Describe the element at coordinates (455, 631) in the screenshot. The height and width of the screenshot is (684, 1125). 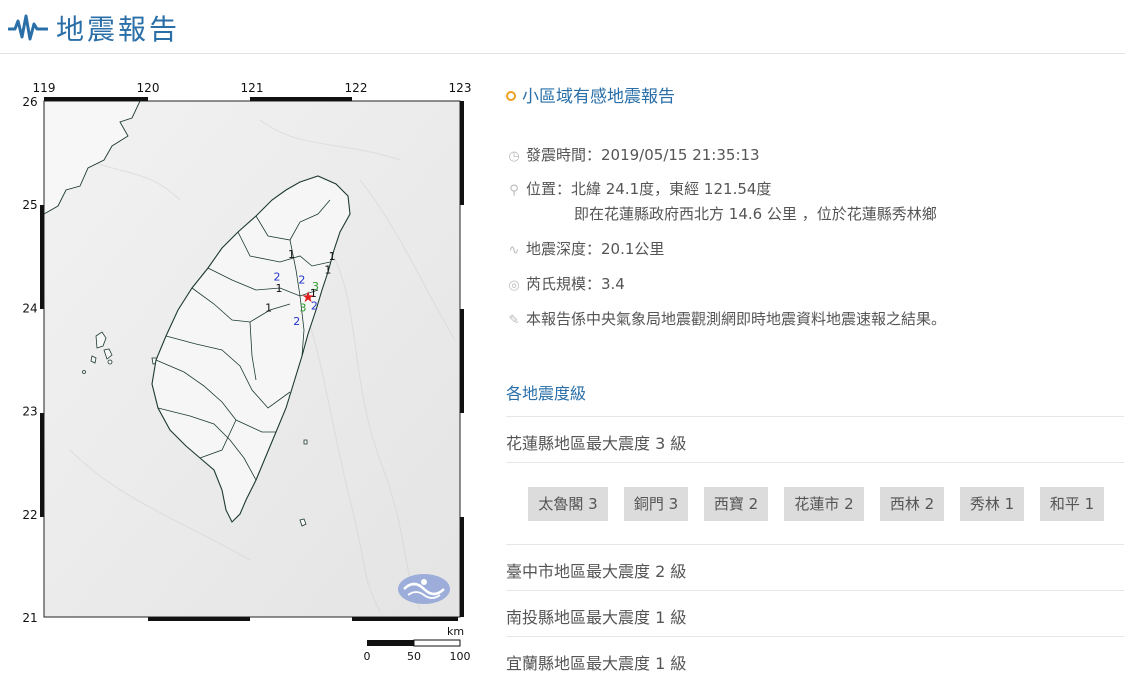
I see `svg-text: km` at that location.